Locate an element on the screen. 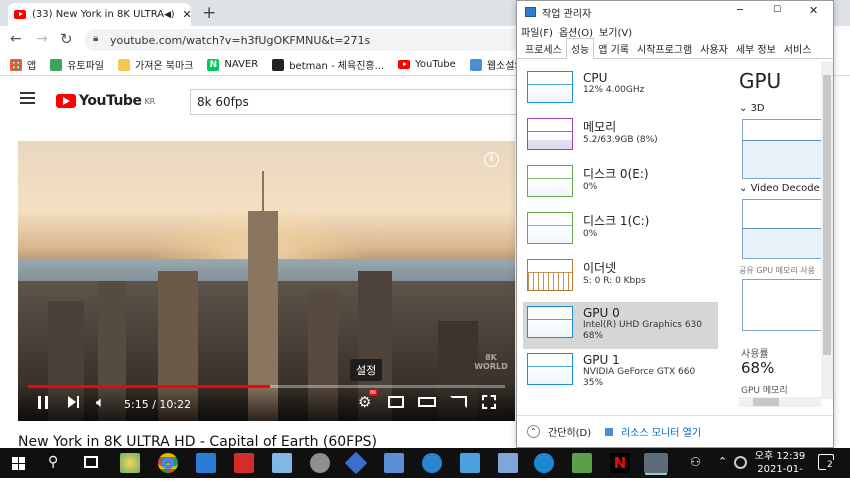 The image size is (850, 489). resource-sub2: 68% is located at coordinates (593, 336).